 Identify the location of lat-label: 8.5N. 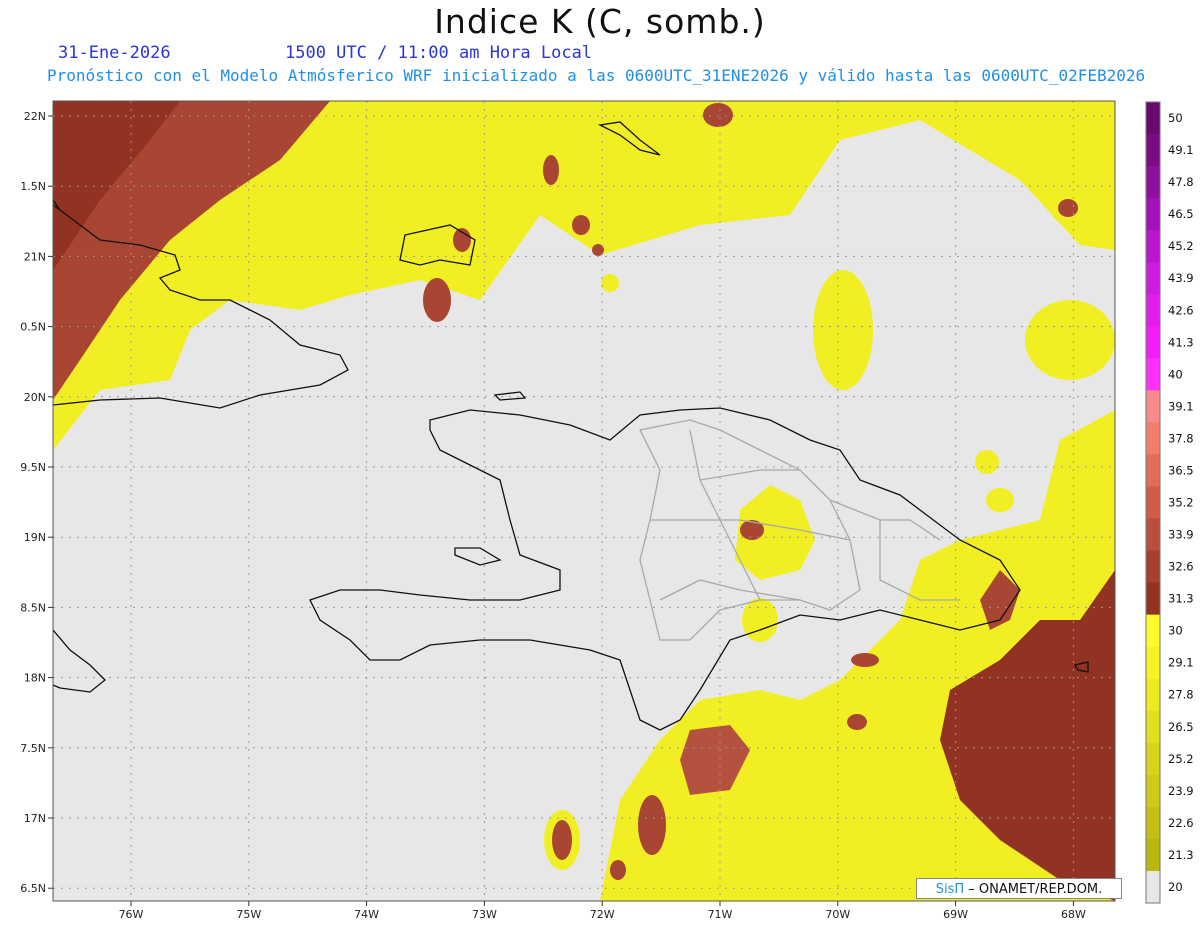
(33, 607).